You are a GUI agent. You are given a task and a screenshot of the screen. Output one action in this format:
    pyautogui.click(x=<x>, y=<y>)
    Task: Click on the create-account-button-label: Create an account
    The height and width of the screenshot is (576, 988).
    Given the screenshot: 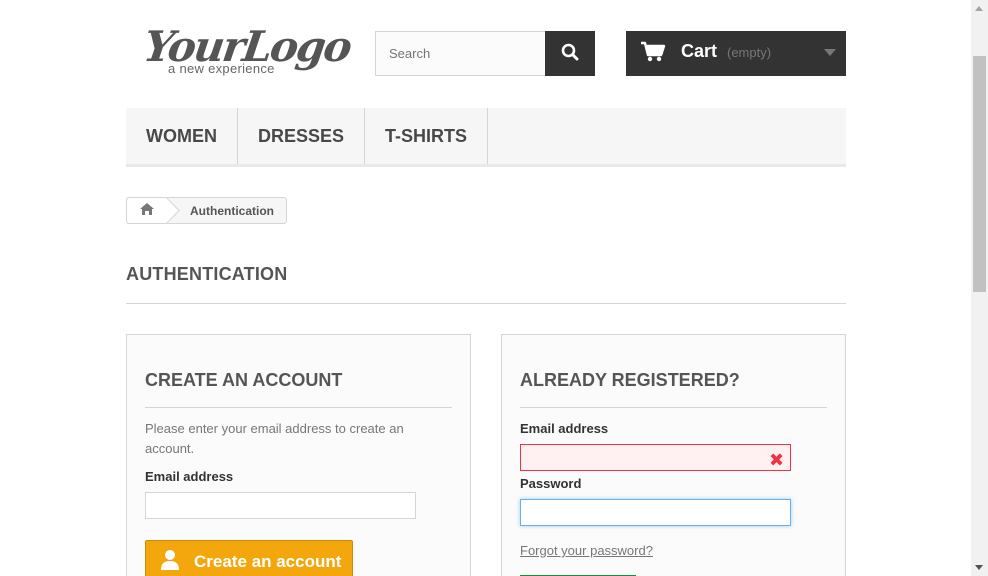 What is the action you would take?
    pyautogui.click(x=268, y=561)
    